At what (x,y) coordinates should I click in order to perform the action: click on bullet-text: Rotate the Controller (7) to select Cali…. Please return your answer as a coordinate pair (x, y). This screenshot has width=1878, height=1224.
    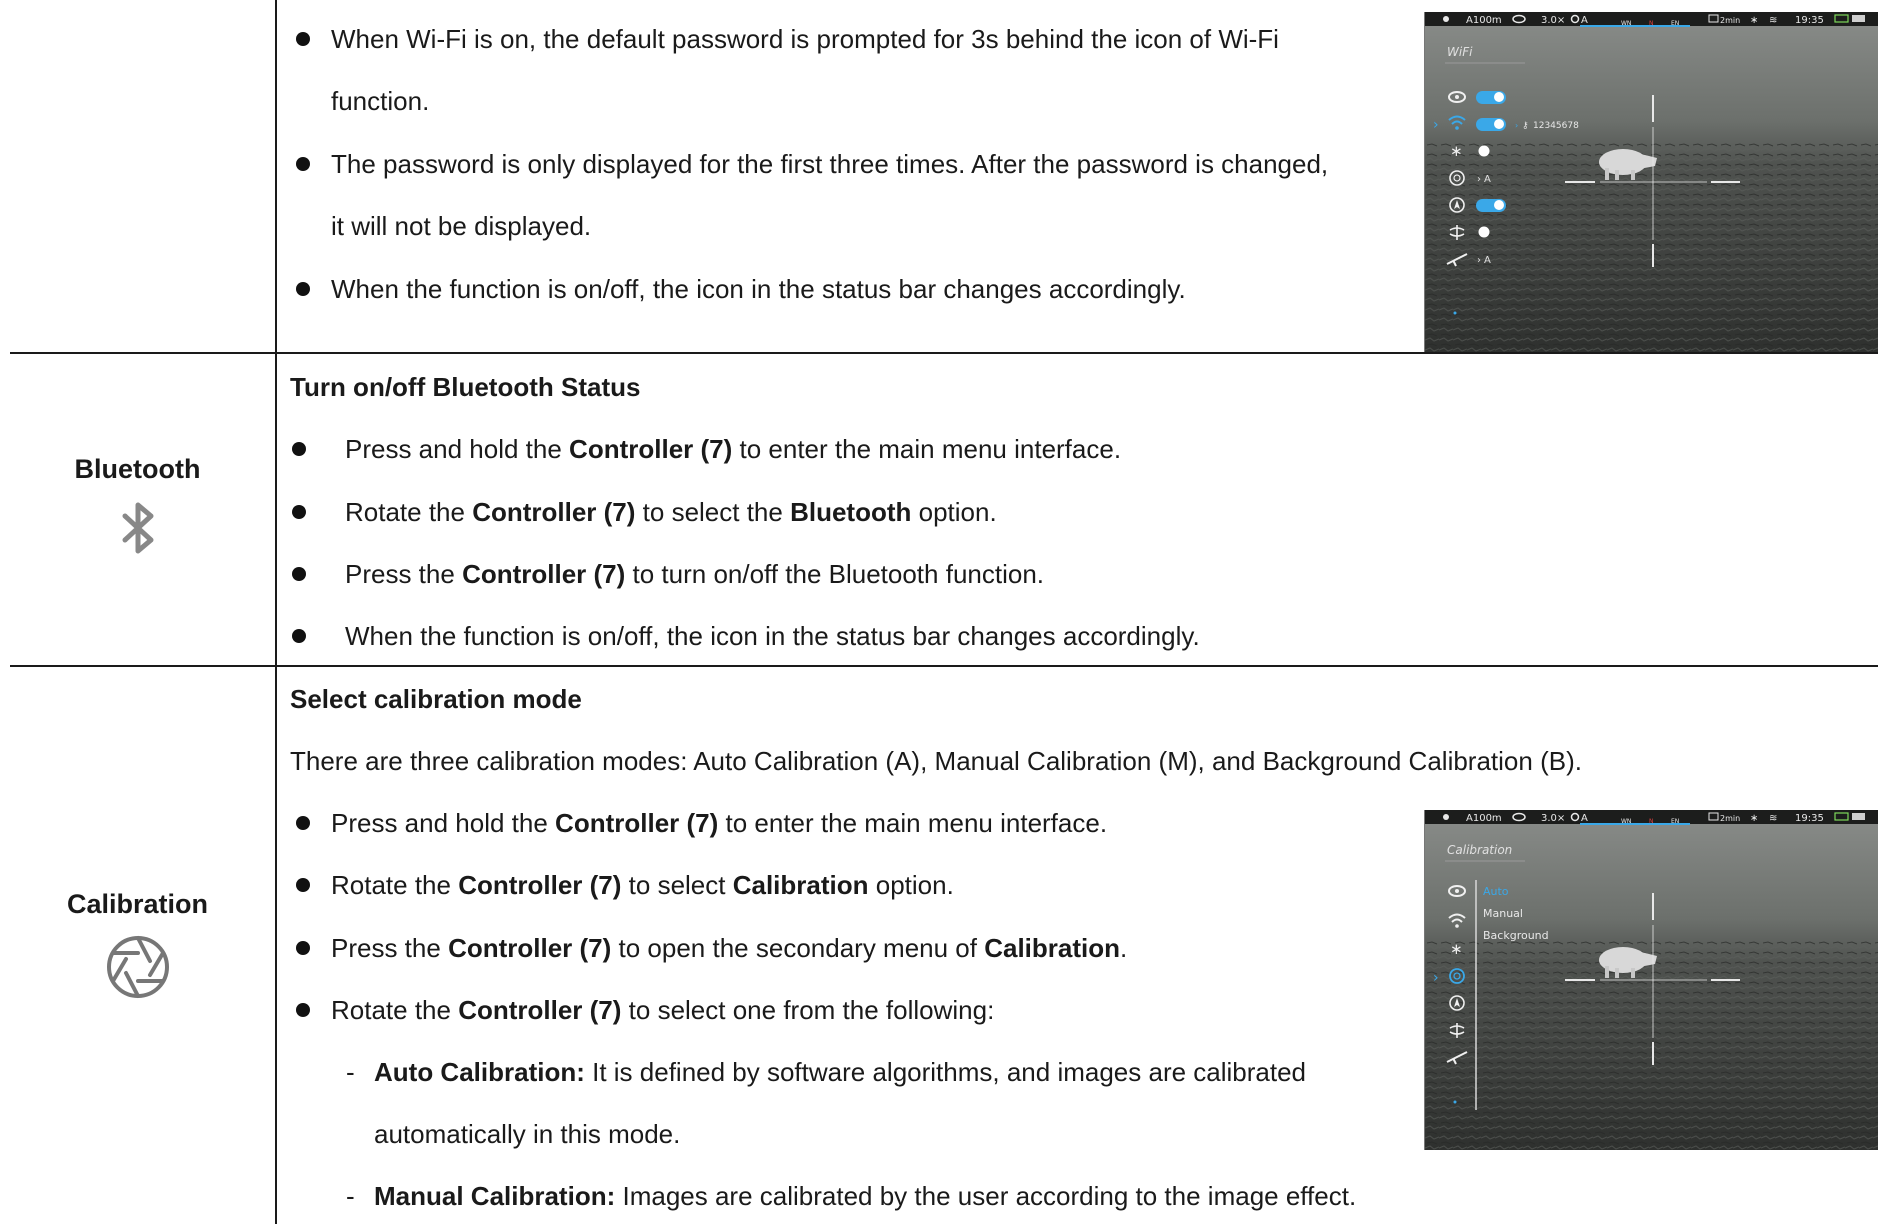
    Looking at the image, I should click on (642, 885).